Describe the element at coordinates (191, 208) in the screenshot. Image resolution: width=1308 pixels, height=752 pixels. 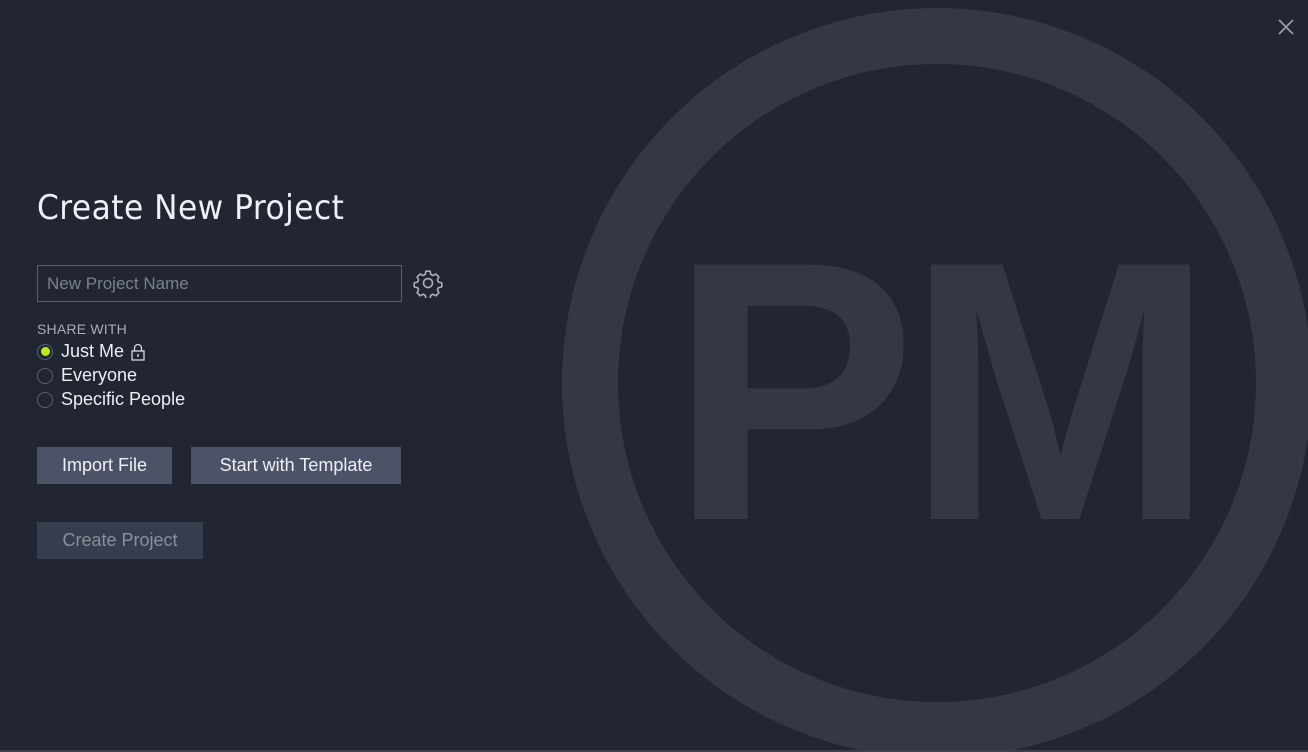
I see `dialog-title: Create New Project` at that location.